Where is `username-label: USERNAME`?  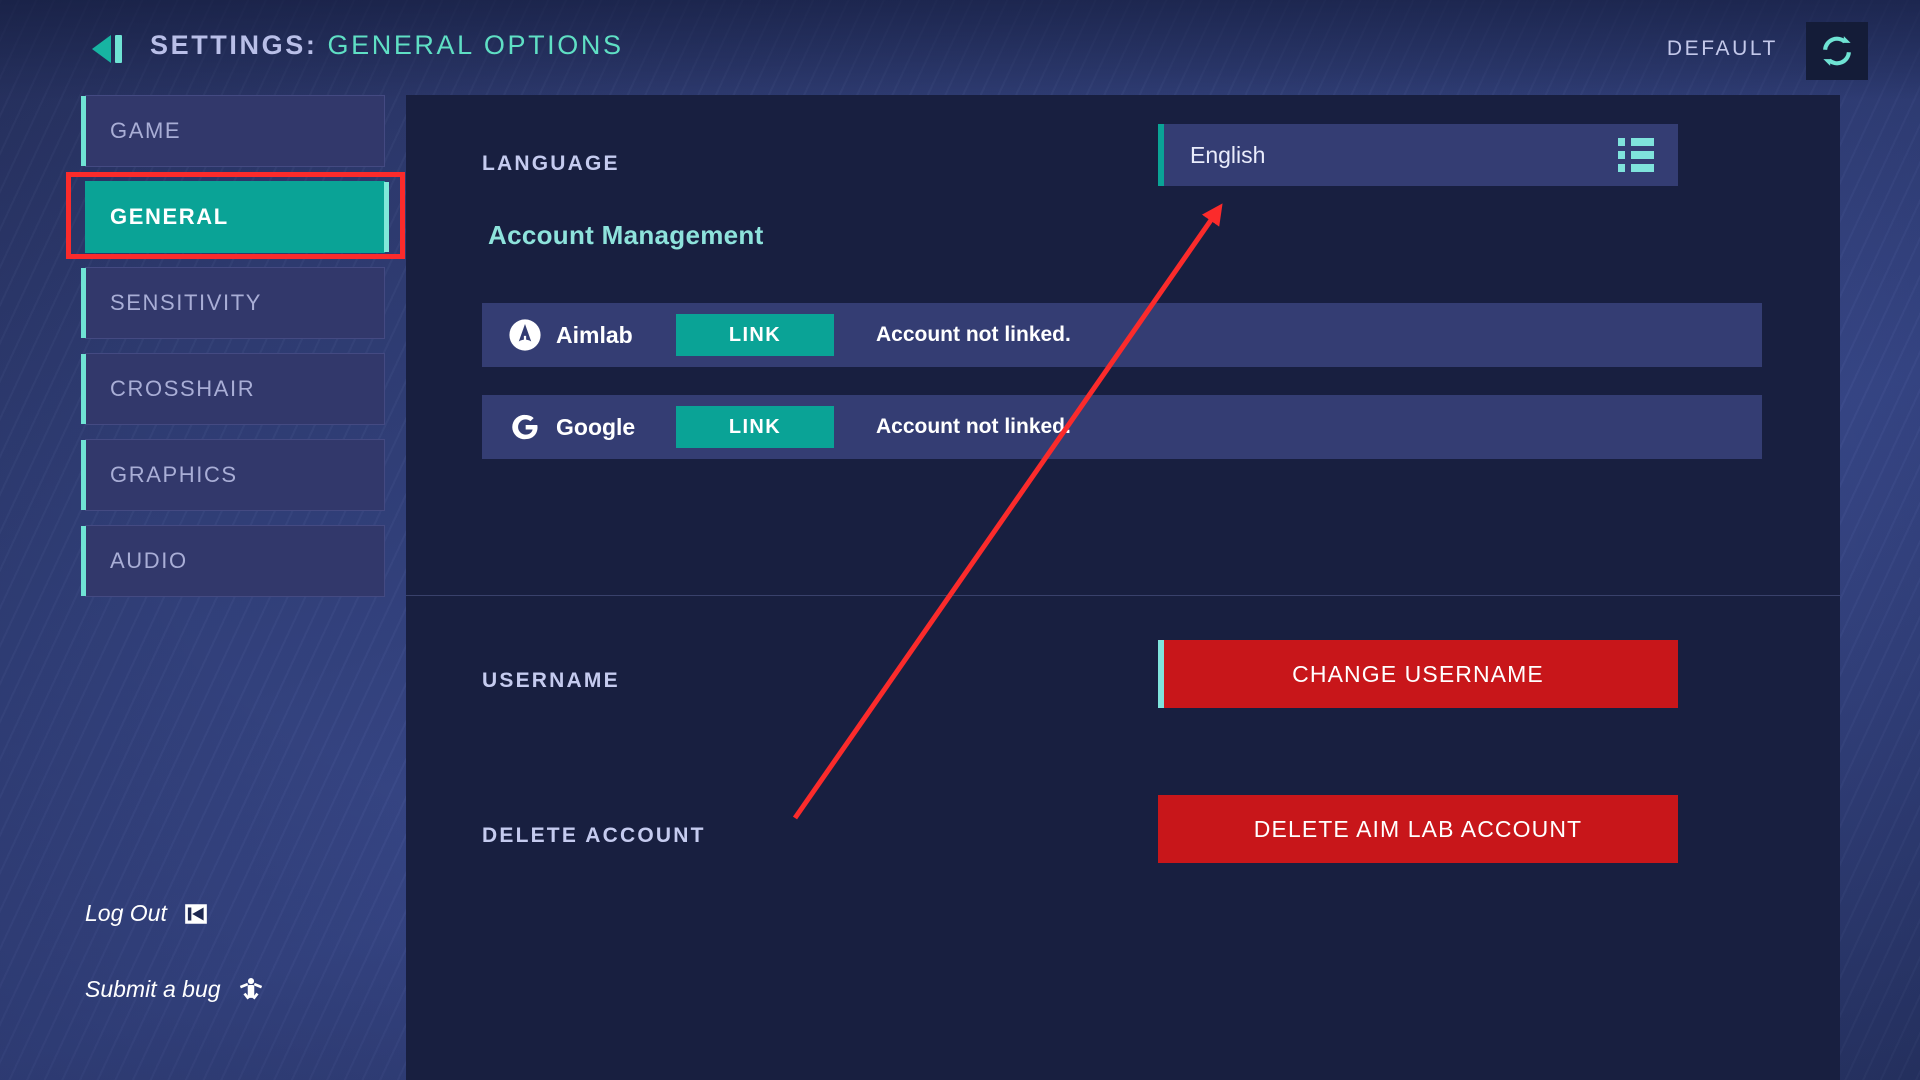
username-label: USERNAME is located at coordinates (551, 680).